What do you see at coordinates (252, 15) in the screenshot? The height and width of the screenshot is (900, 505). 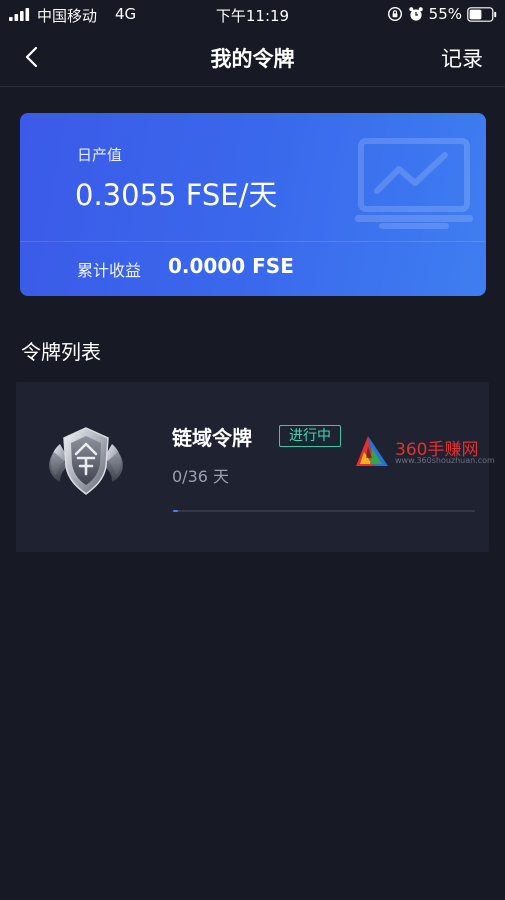 I see `status-bar: 中国移动 4G 下午11:19 55%` at bounding box center [252, 15].